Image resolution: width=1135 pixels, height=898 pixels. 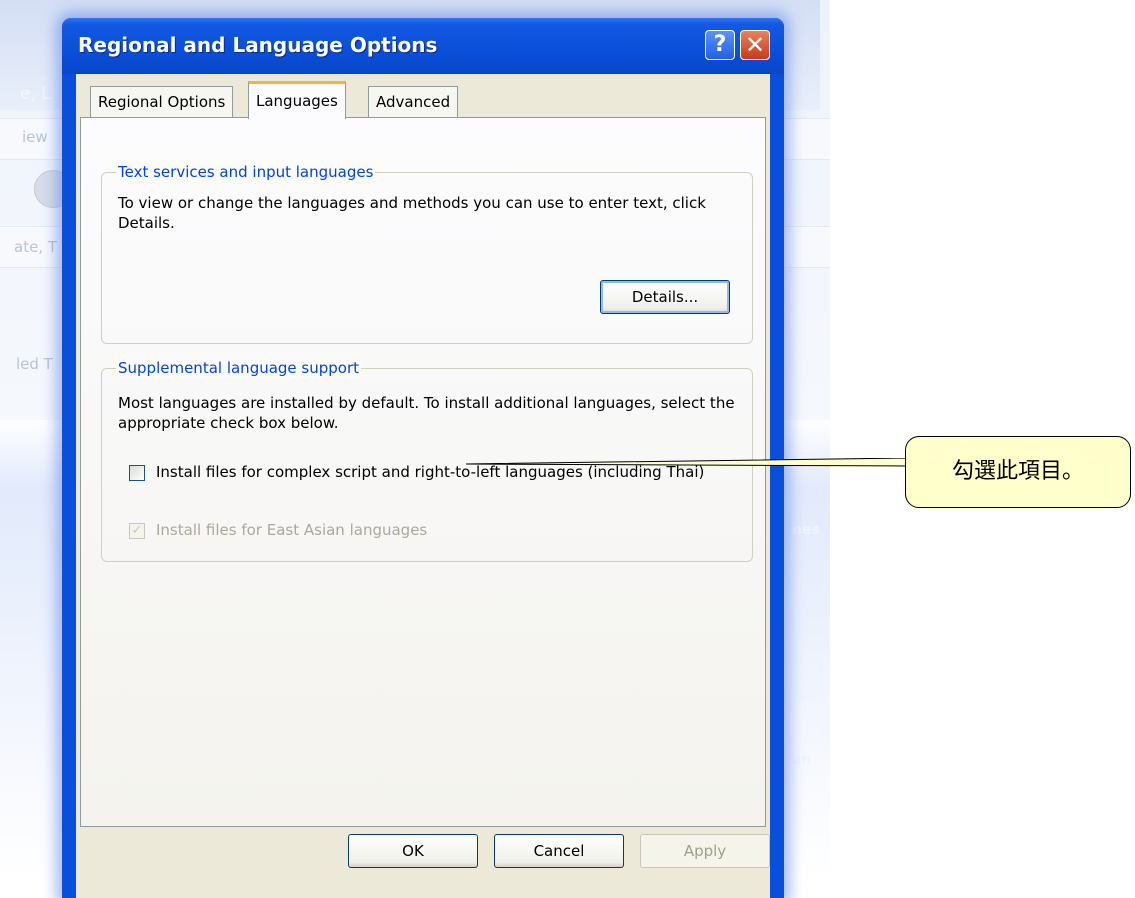 I want to click on close-button: ✕, so click(x=755, y=45).